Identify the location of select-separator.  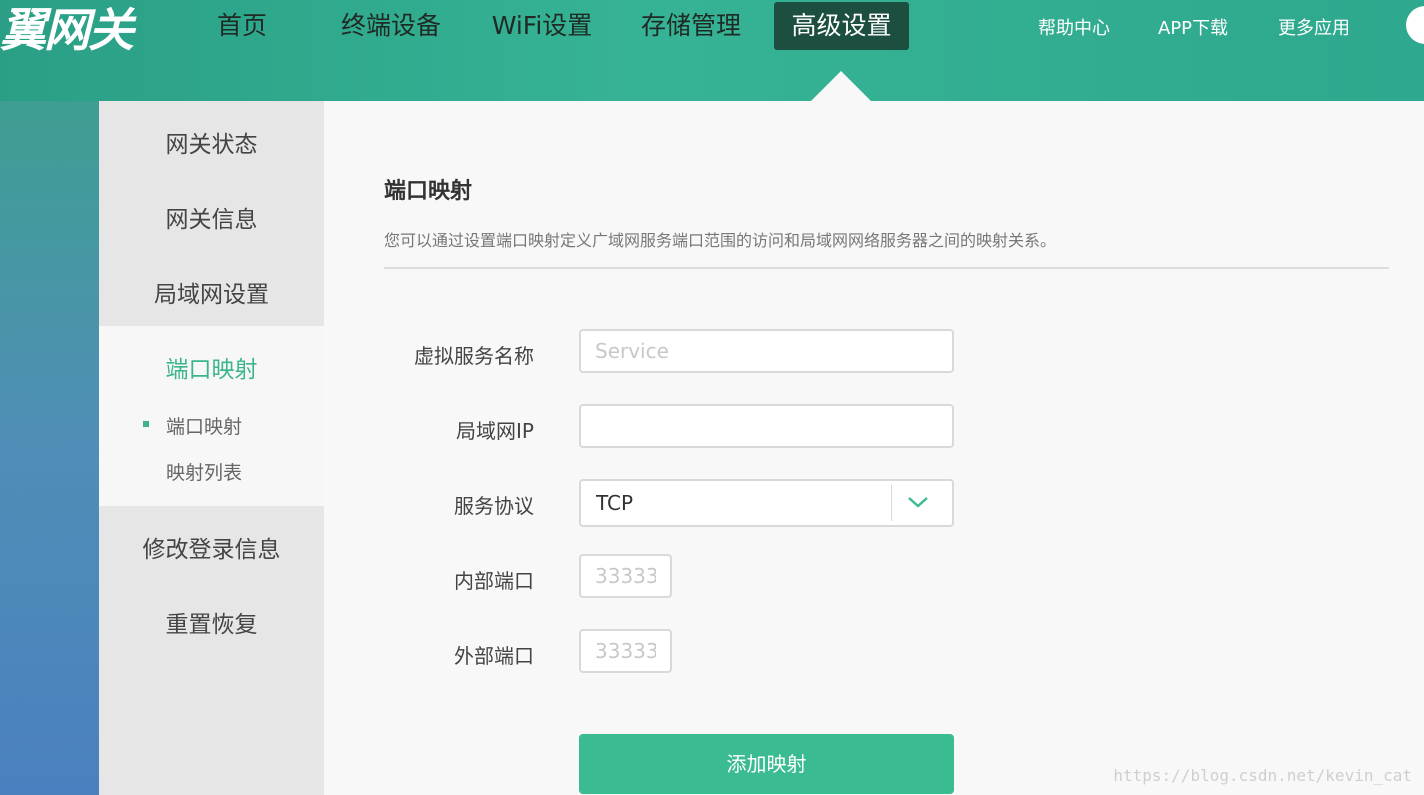
(891, 503).